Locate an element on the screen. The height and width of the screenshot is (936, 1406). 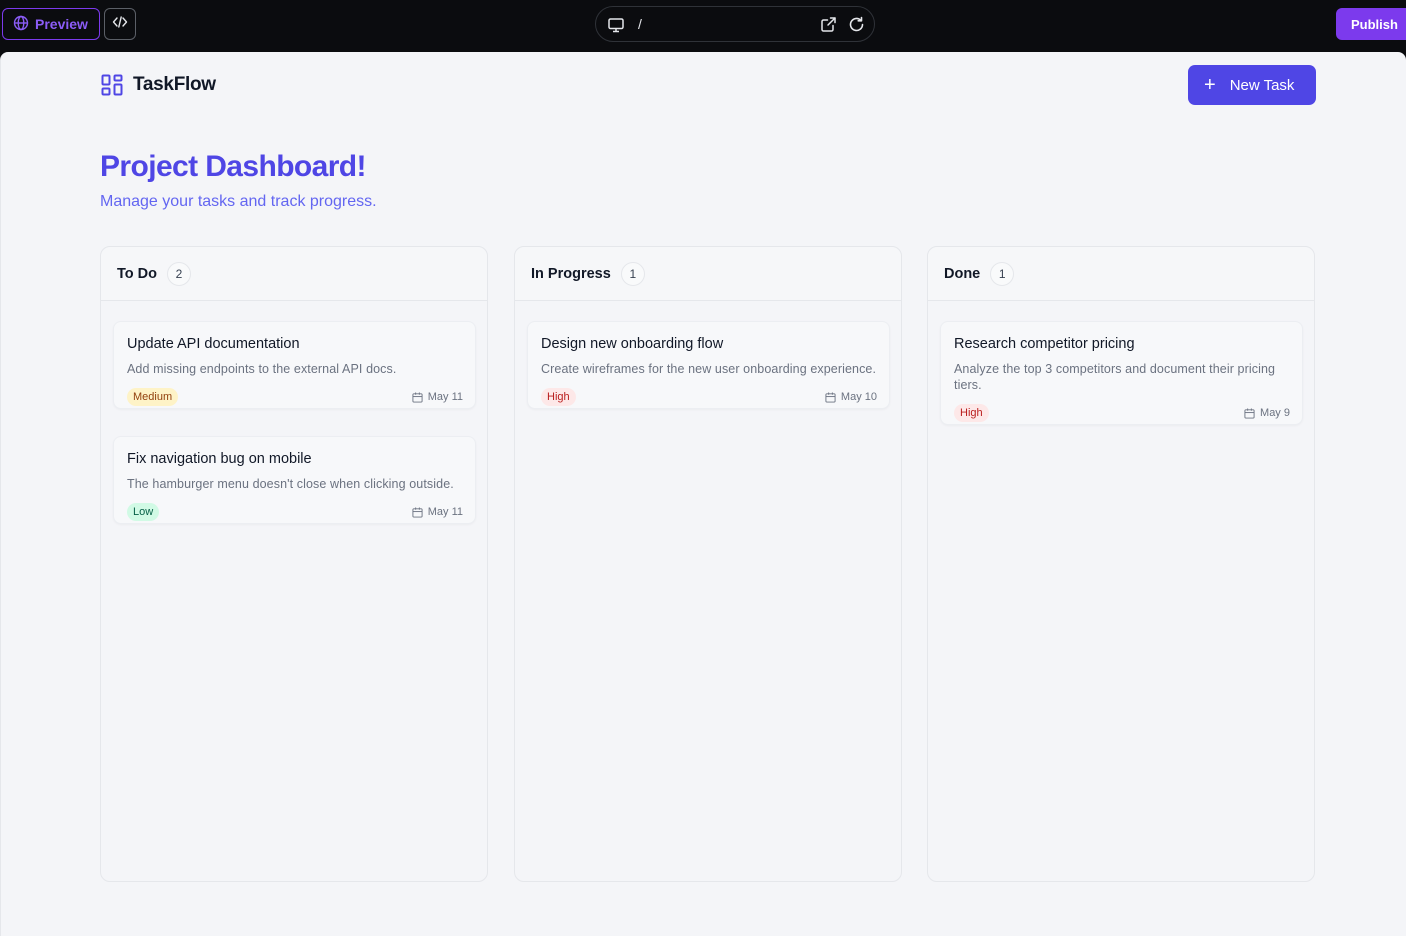
plus-icon: + is located at coordinates (1210, 85).